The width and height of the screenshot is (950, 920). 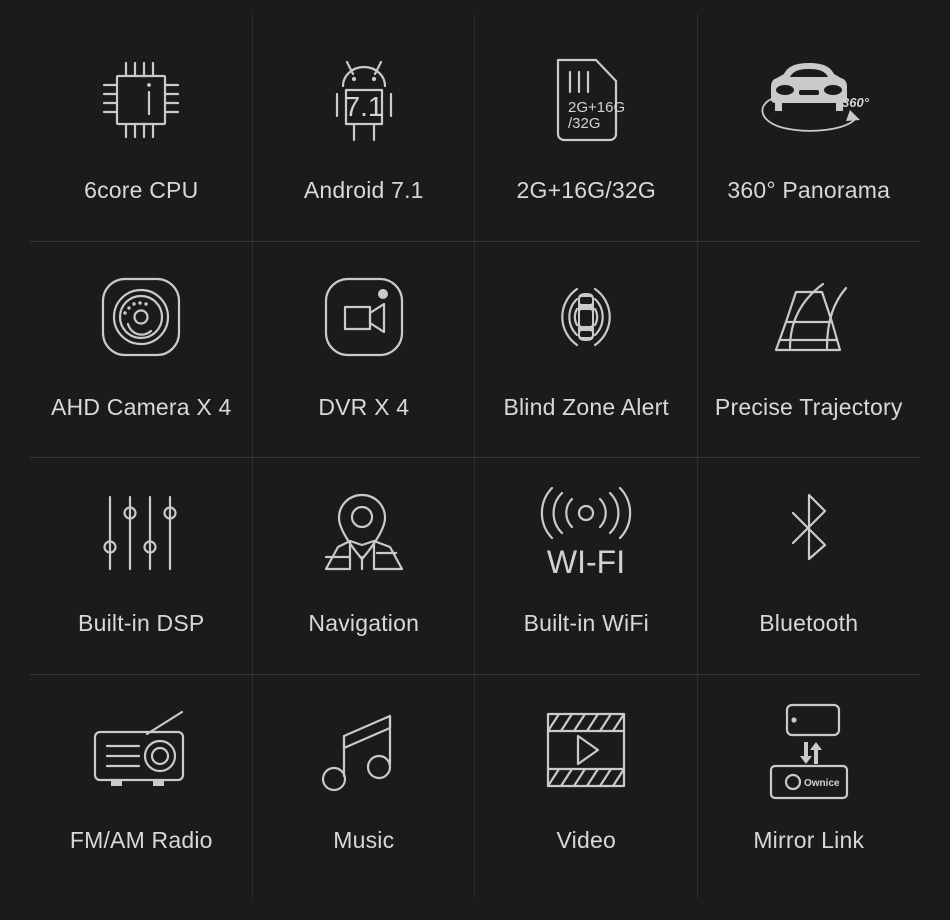 I want to click on feature-card-built-in-wifi: WI-FI Built-in WiFi, so click(x=586, y=564).